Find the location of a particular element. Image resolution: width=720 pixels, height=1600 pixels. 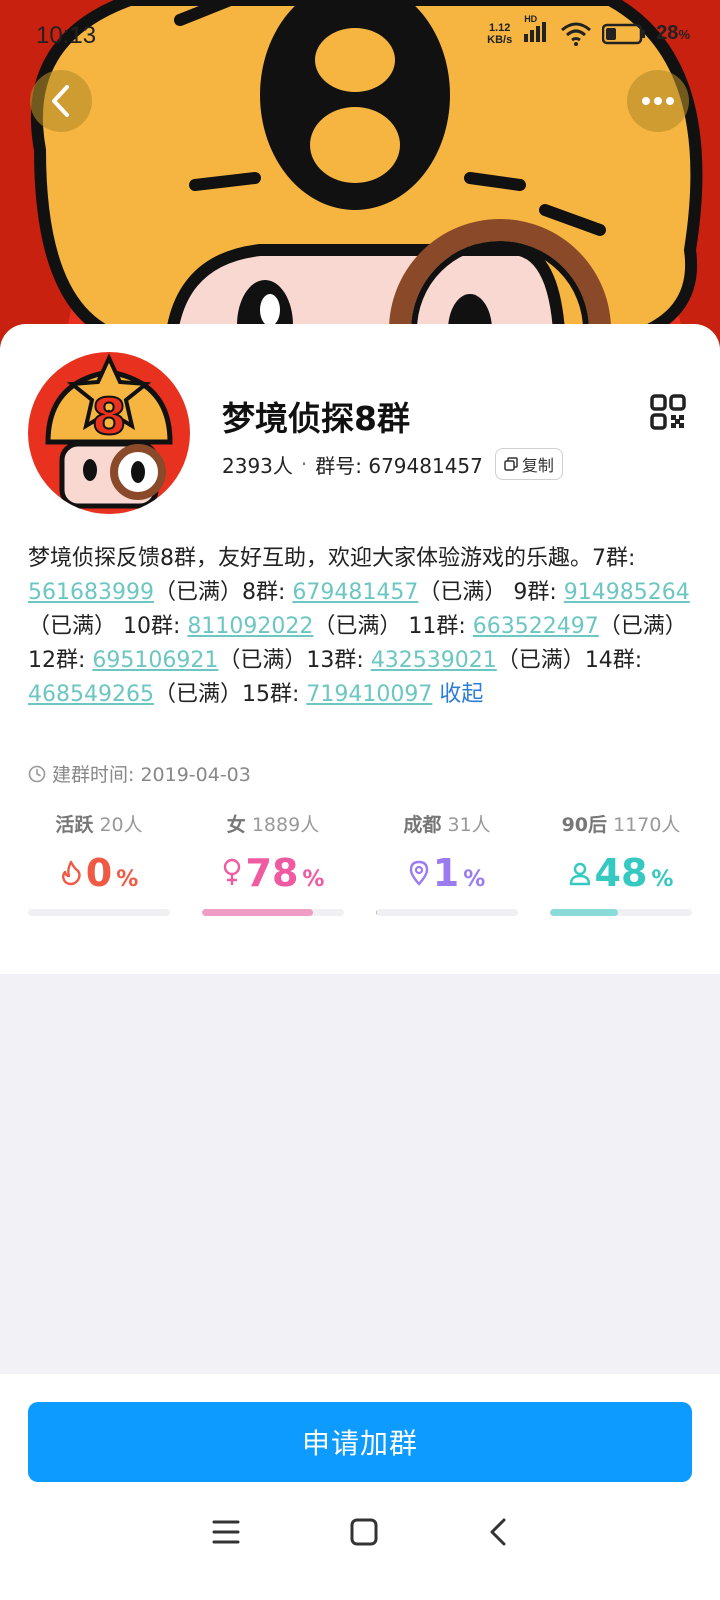

back-button is located at coordinates (61, 101).